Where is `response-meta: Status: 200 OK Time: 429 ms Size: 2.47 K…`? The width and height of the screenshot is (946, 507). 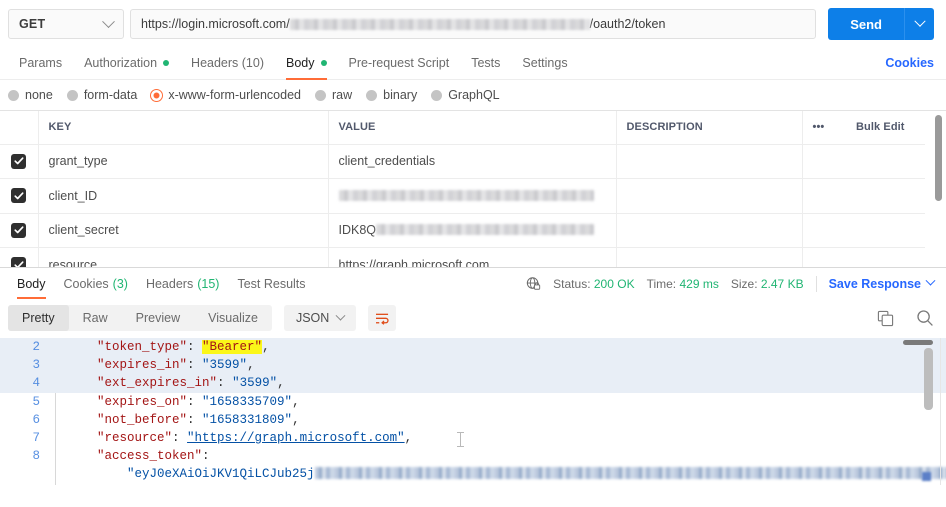 response-meta: Status: 200 OK Time: 429 ms Size: 2.47 K… is located at coordinates (731, 283).